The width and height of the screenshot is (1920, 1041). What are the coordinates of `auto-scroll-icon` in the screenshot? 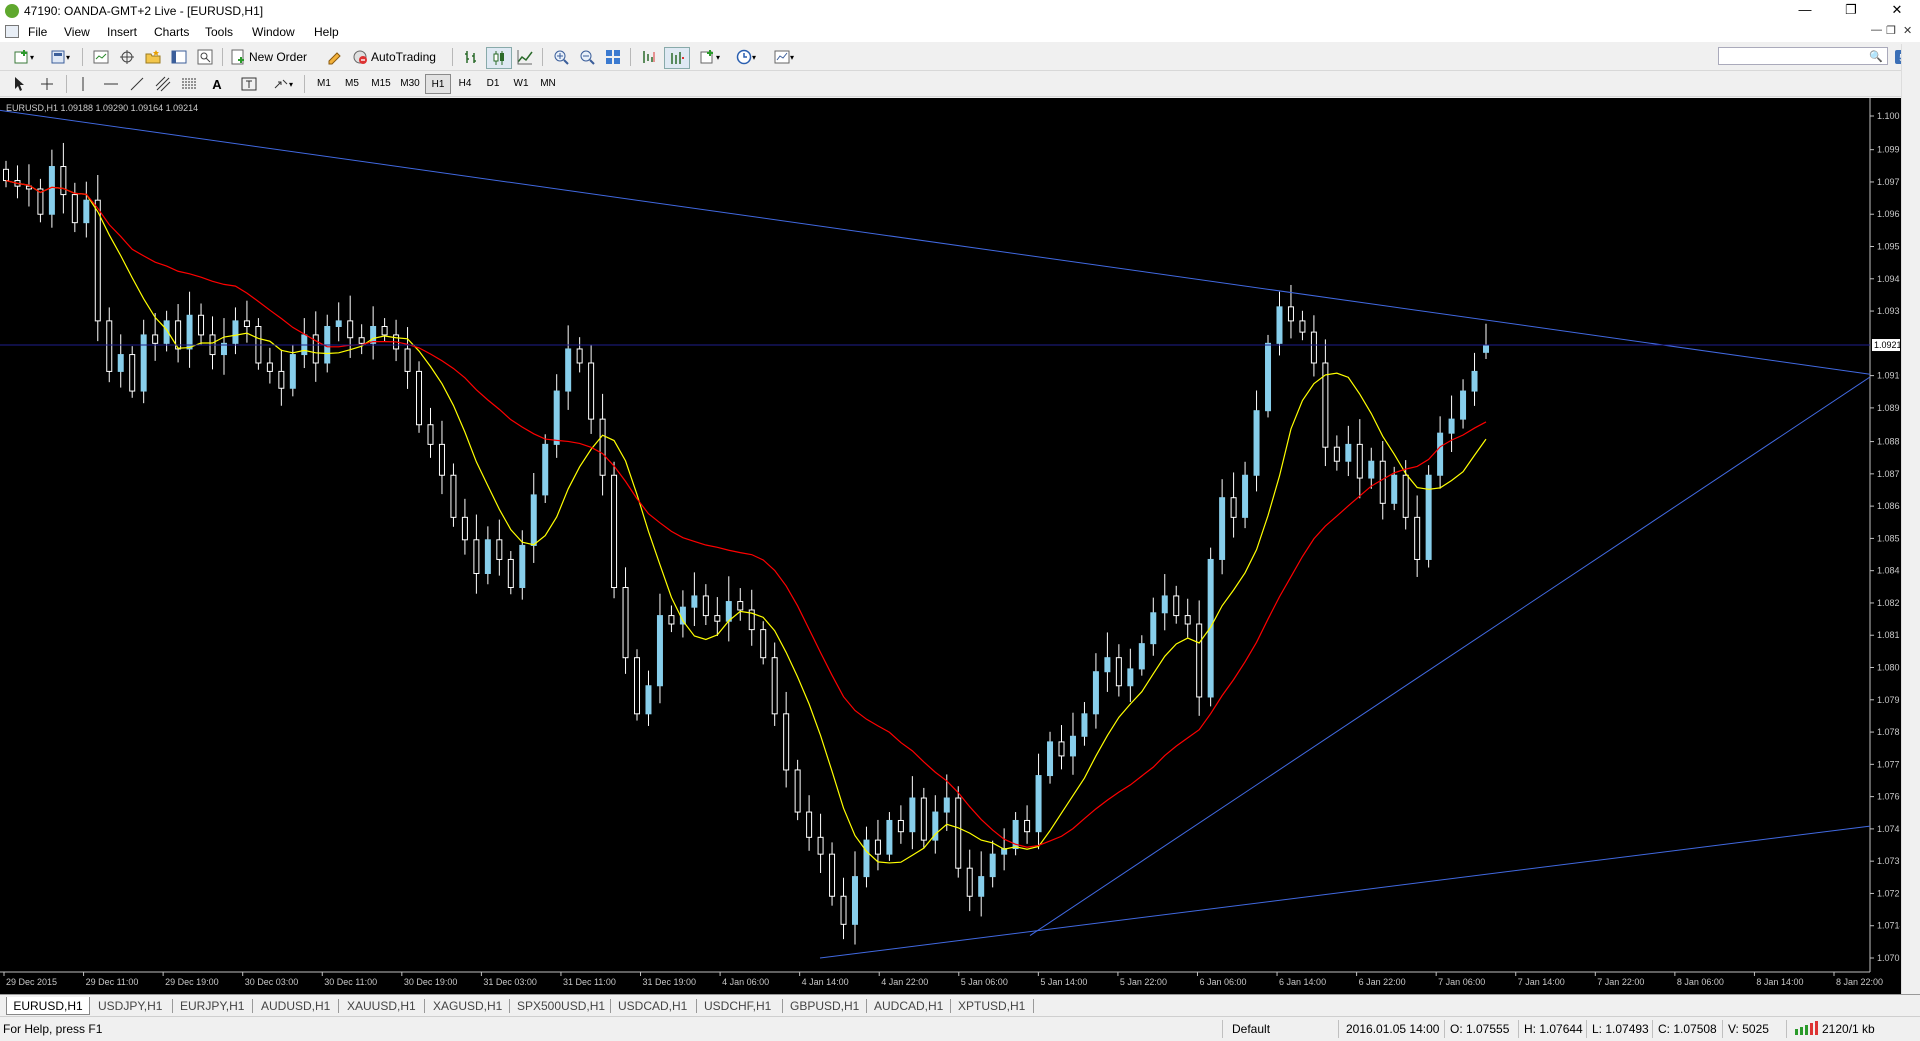 It's located at (677, 58).